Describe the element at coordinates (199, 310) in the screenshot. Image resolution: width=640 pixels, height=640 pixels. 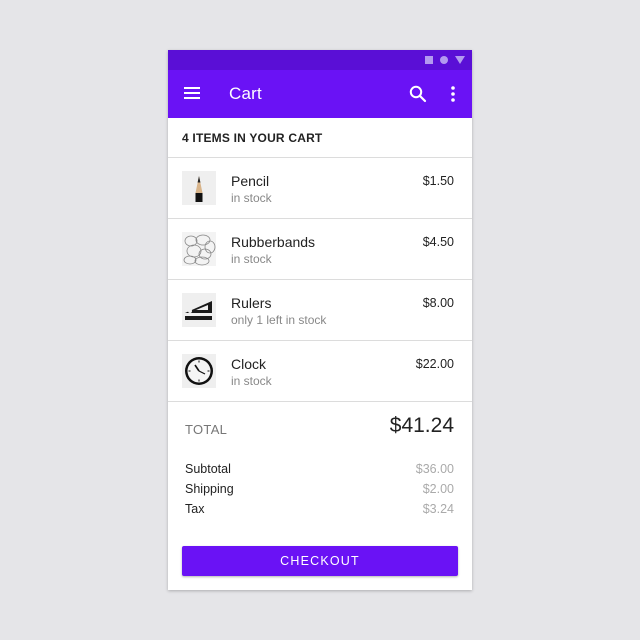
I see `rulers-icon` at that location.